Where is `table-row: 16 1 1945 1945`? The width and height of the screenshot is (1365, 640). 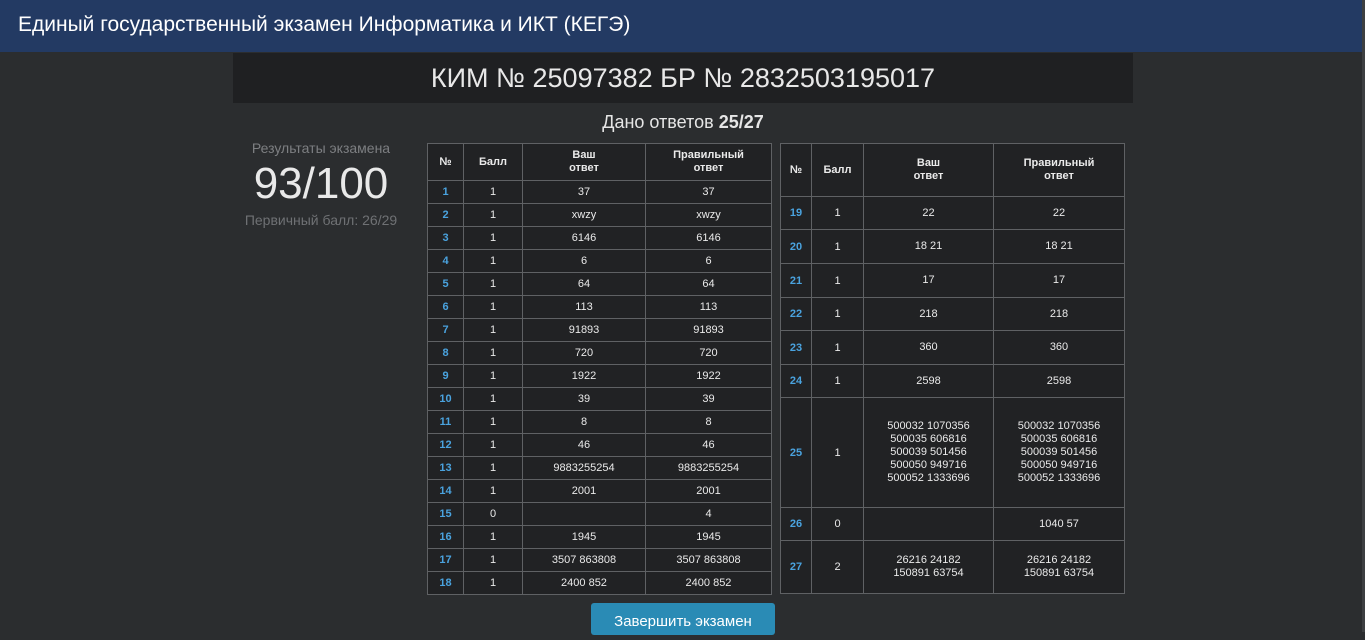 table-row: 16 1 1945 1945 is located at coordinates (599, 537).